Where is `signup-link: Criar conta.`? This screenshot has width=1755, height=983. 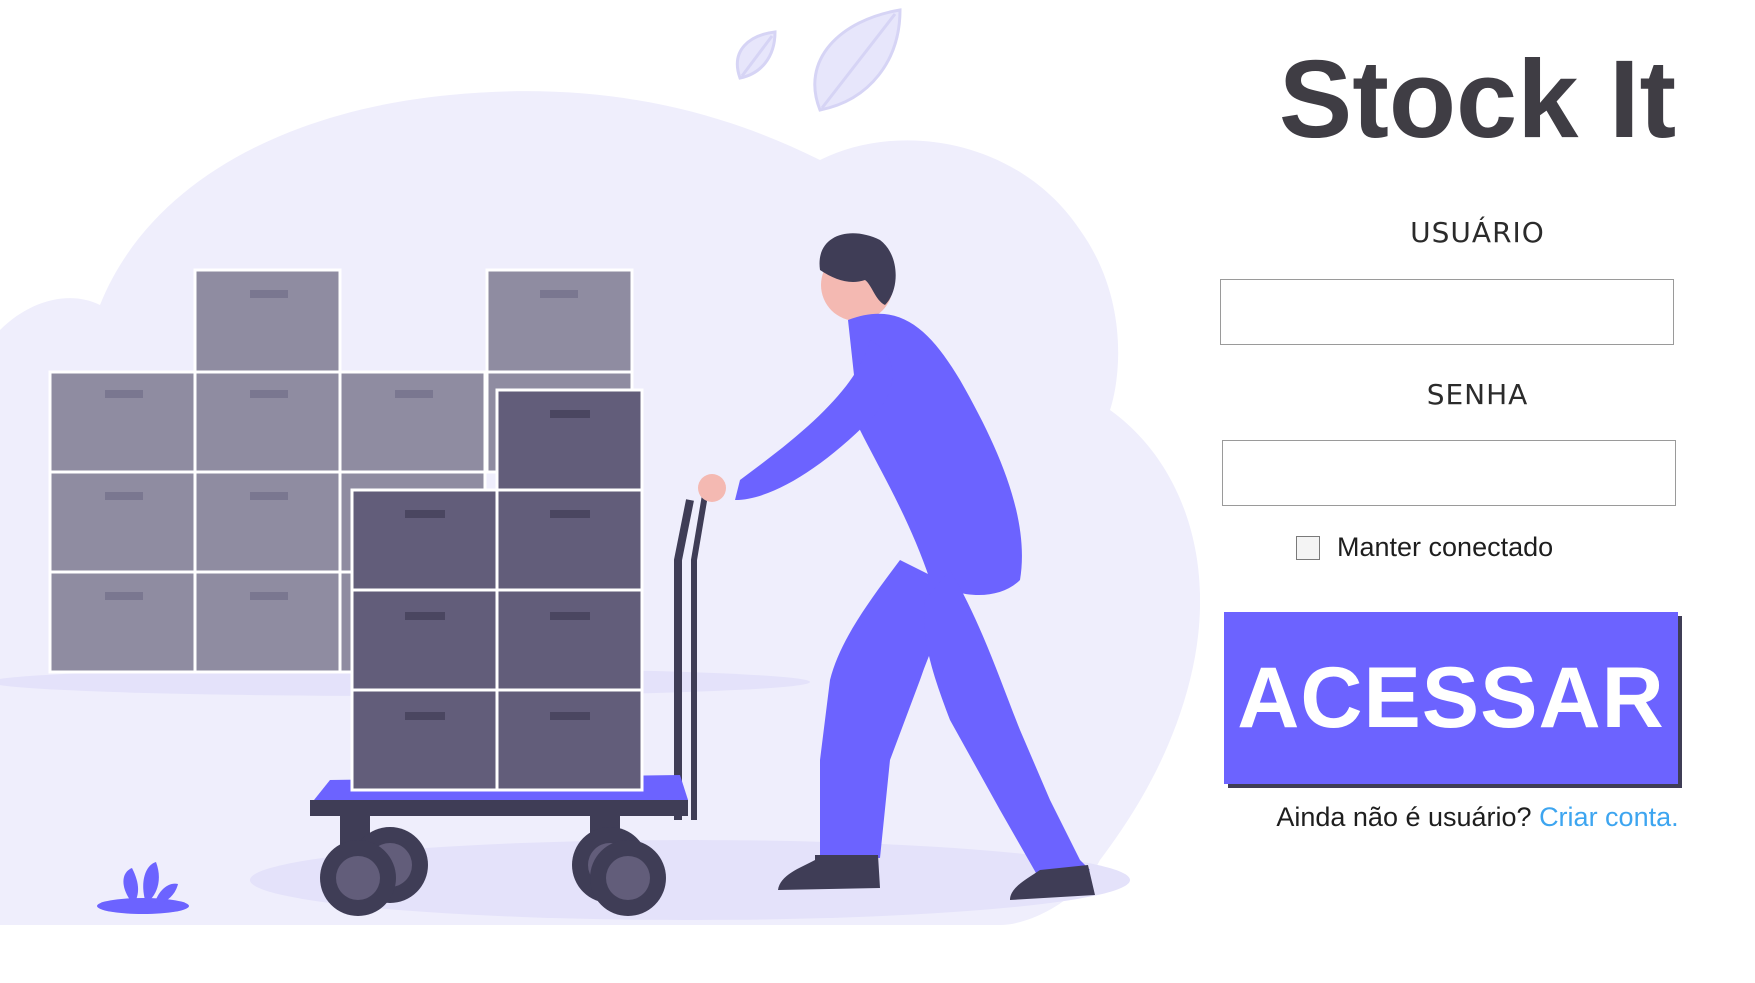 signup-link: Criar conta. is located at coordinates (1609, 817).